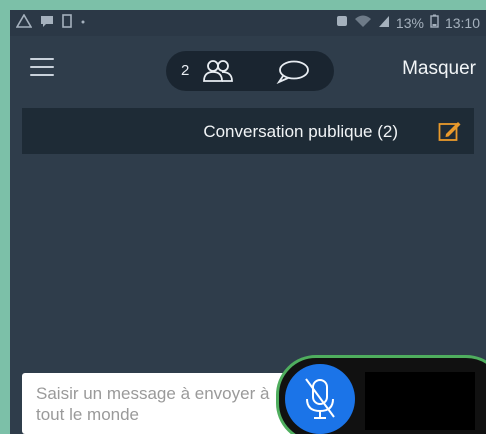 The height and width of the screenshot is (434, 486). I want to click on status-bar-right: 13% 13:10, so click(408, 22).